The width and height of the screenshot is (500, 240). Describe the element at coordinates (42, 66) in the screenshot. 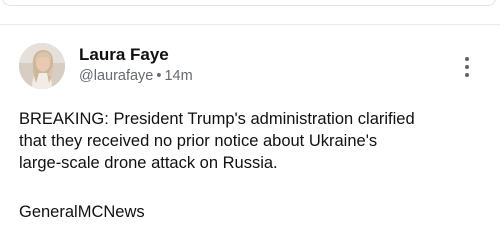

I see `author-avatar` at that location.